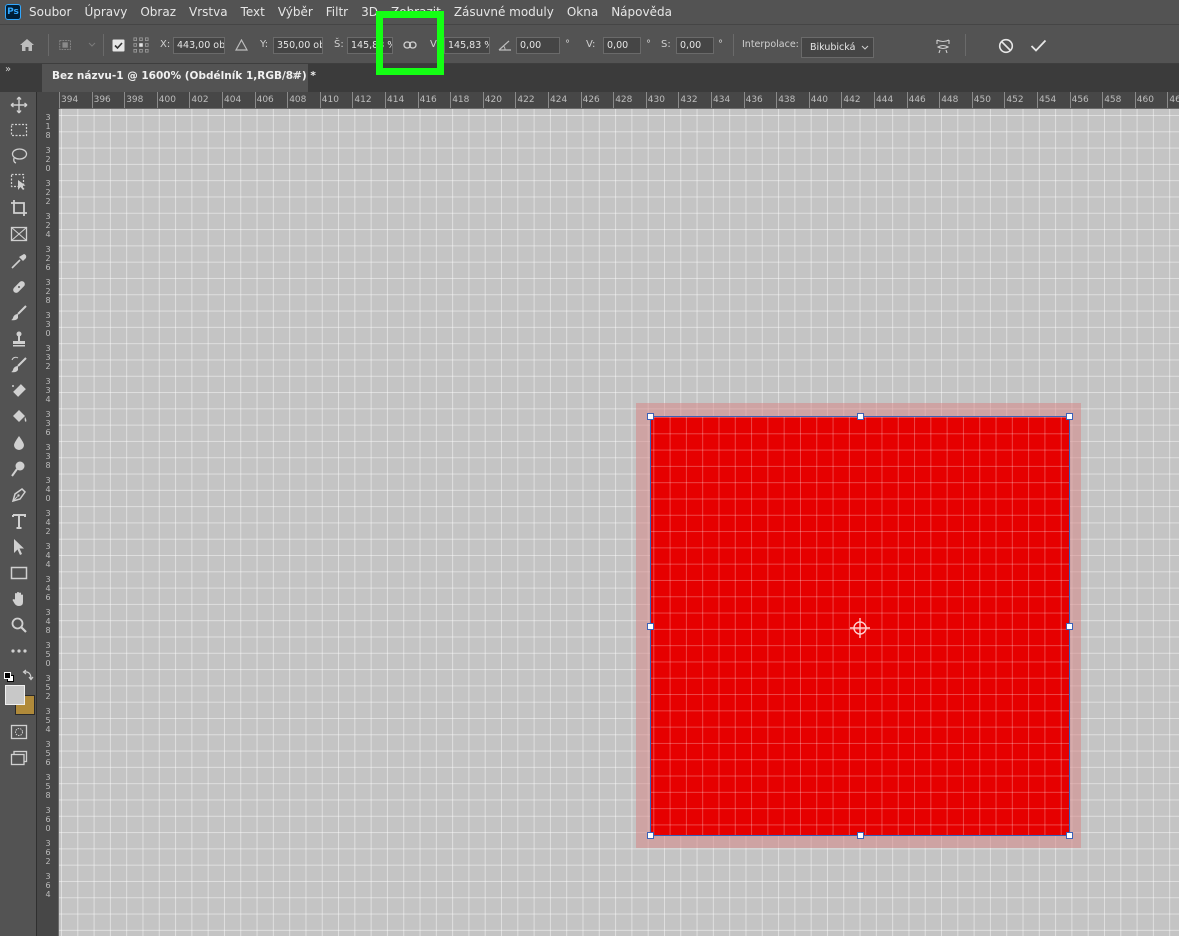 The height and width of the screenshot is (936, 1179). I want to click on interpolation-value: Bikubická, so click(833, 47).